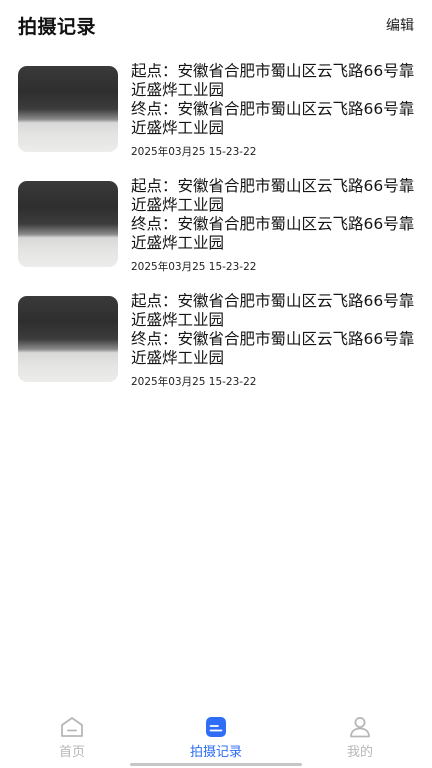 Image resolution: width=432 pixels, height=768 pixels. Describe the element at coordinates (216, 25) in the screenshot. I see `header: 拍摄记录 编辑` at that location.